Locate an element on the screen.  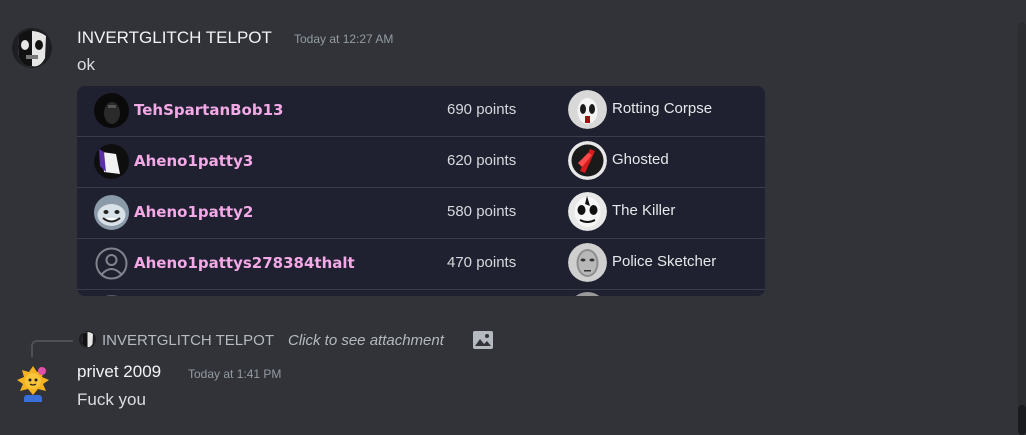
purple-white-icon is located at coordinates (111, 161).